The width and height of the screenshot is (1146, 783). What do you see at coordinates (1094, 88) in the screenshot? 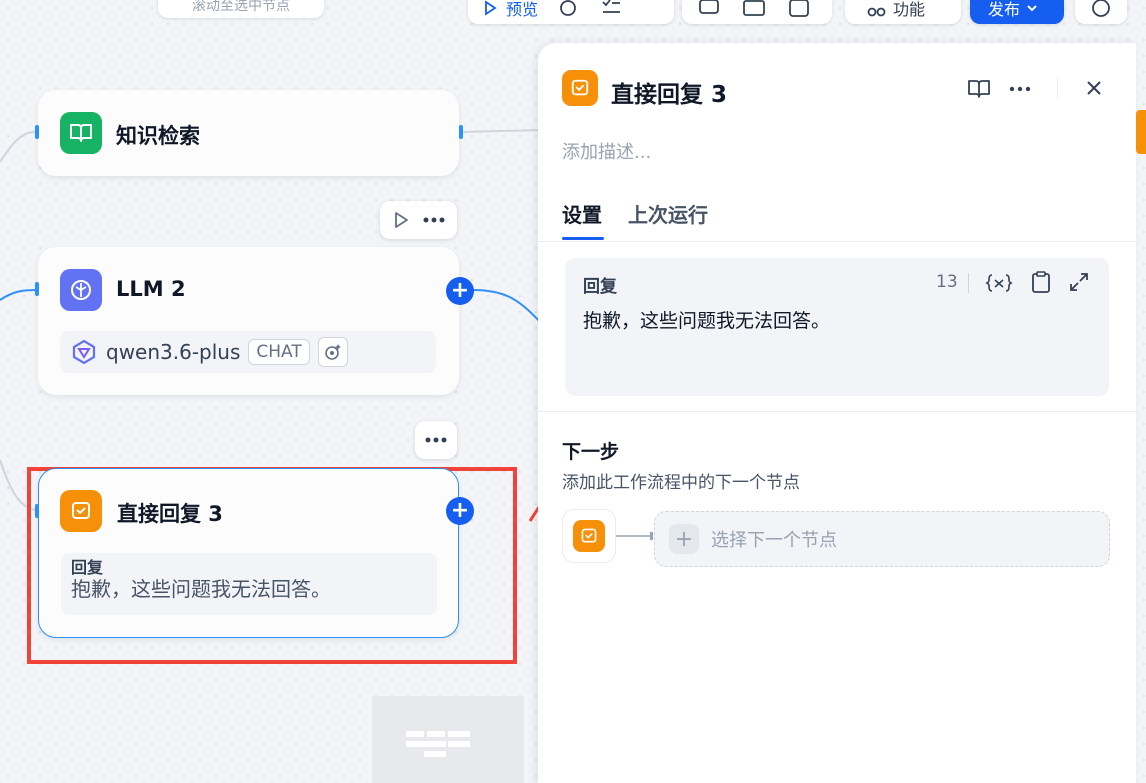
I see `close-icon` at bounding box center [1094, 88].